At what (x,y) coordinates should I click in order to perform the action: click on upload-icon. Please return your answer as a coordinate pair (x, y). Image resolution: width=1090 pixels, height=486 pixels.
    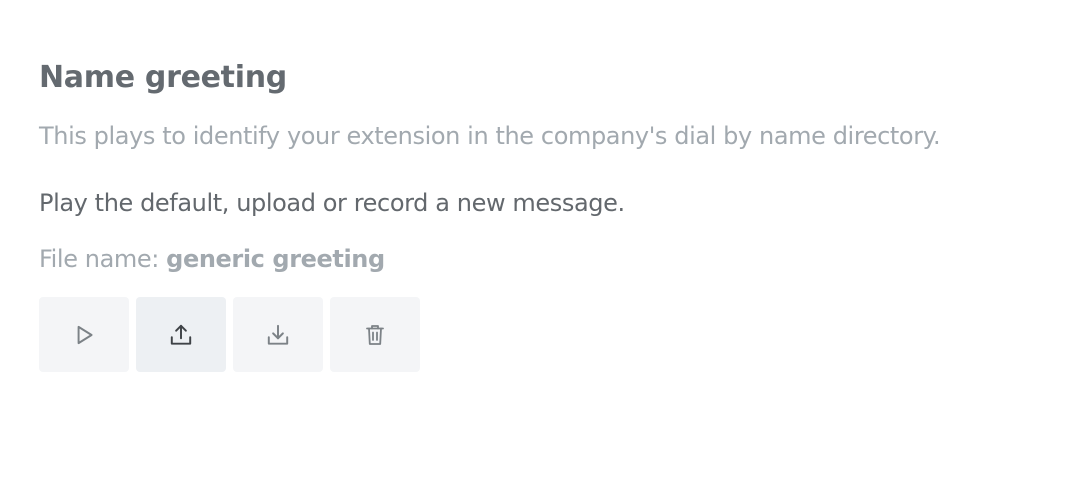
    Looking at the image, I should click on (181, 335).